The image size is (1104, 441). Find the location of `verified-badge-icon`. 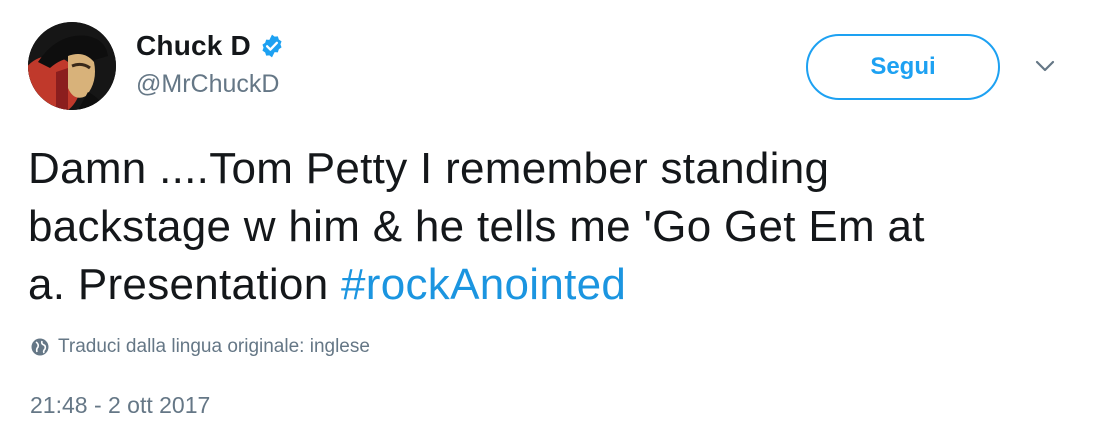

verified-badge-icon is located at coordinates (272, 46).